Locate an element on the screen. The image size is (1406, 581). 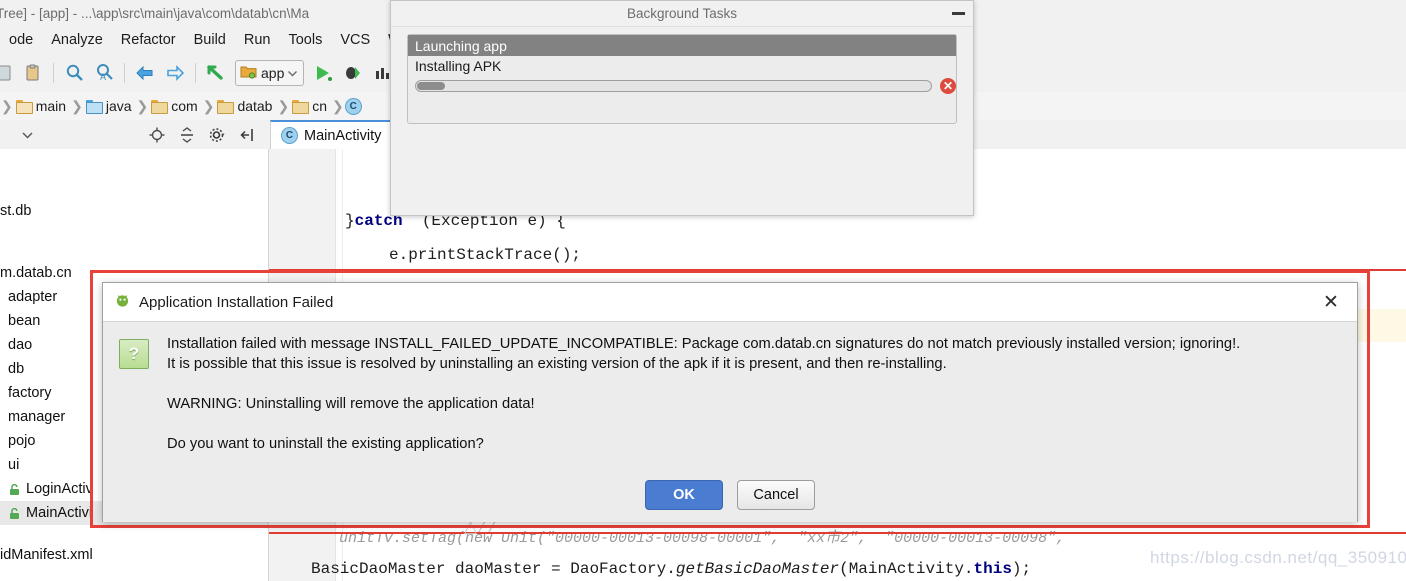
menu-item-run: Run is located at coordinates (257, 40).